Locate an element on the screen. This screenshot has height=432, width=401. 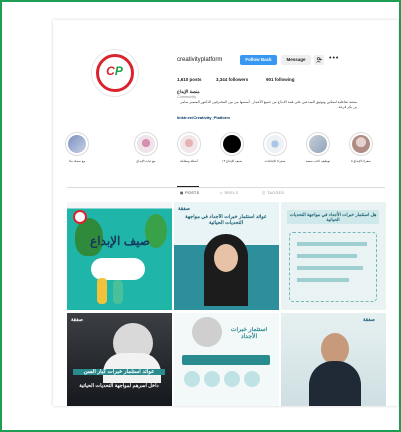
profile-avatar: CP is located at coordinates (115, 73).